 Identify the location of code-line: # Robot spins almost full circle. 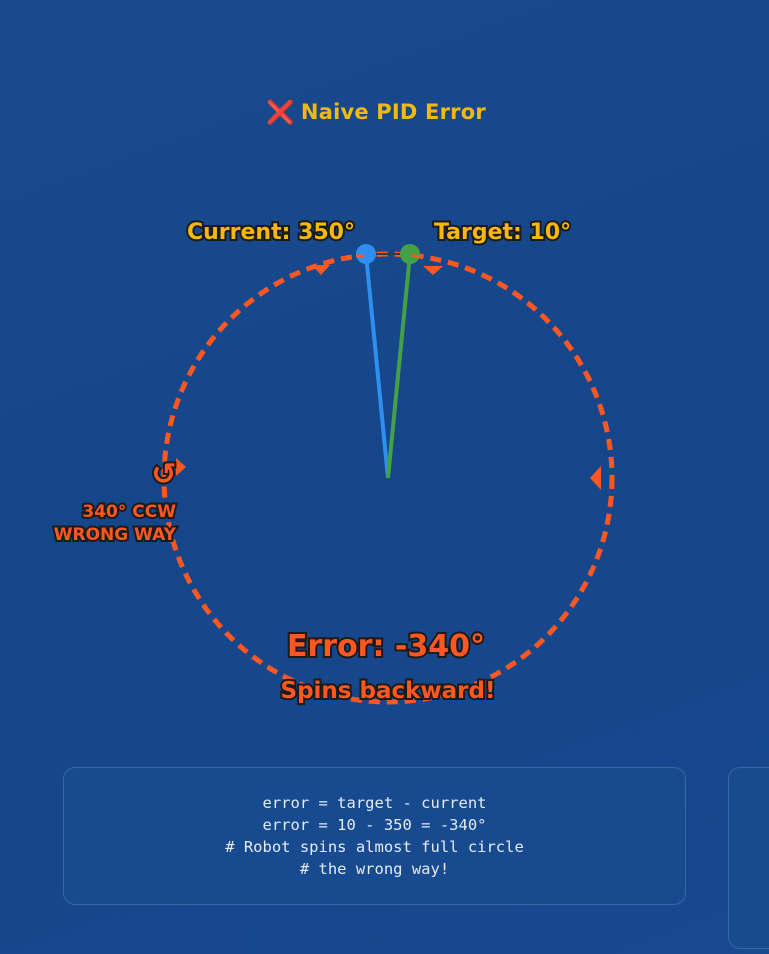
(374, 847).